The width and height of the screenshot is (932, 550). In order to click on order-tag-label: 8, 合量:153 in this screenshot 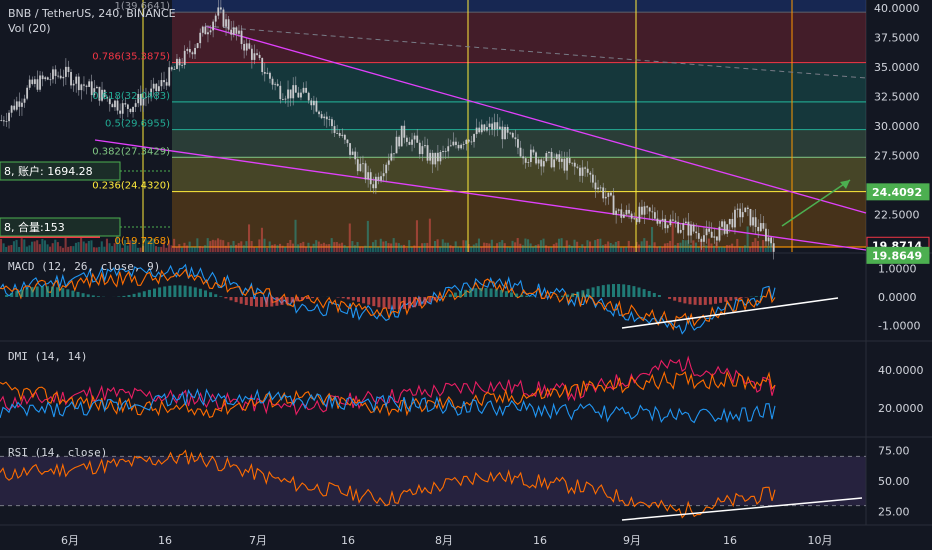, I will do `click(34, 227)`.